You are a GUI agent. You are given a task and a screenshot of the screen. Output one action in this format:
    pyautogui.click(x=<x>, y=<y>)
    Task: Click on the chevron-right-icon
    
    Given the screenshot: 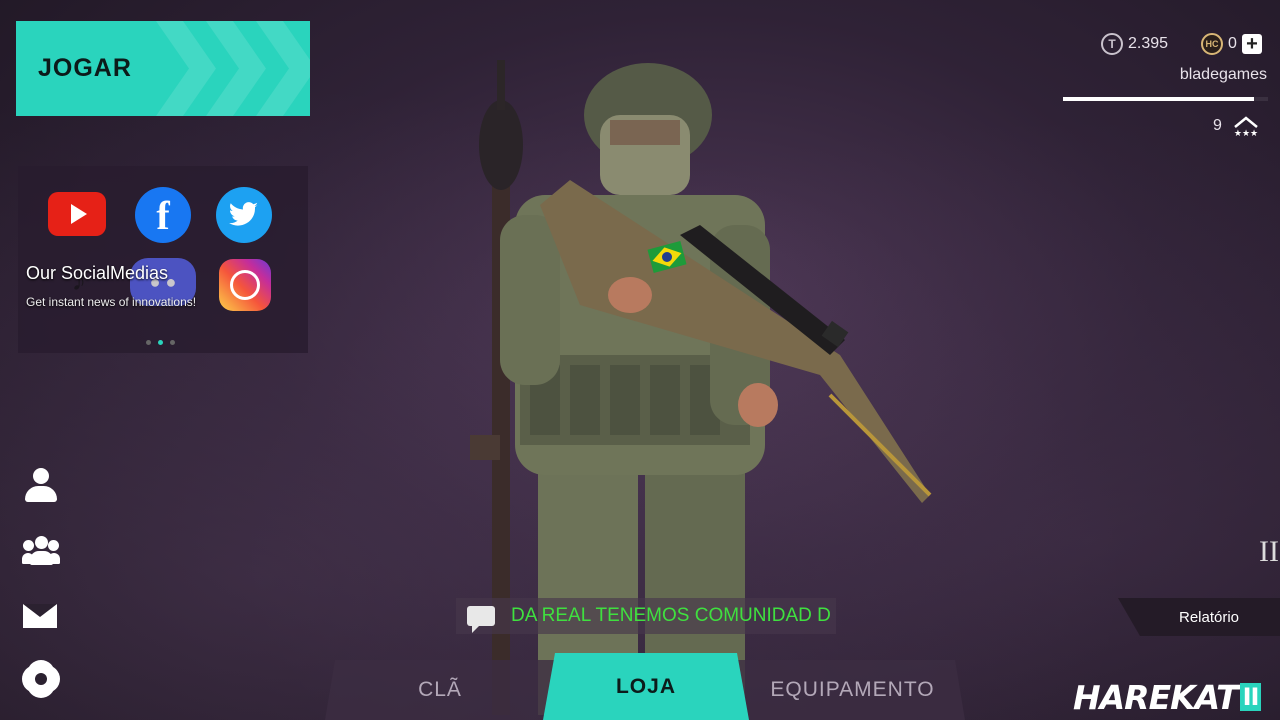 What is the action you would take?
    pyautogui.click(x=186, y=68)
    